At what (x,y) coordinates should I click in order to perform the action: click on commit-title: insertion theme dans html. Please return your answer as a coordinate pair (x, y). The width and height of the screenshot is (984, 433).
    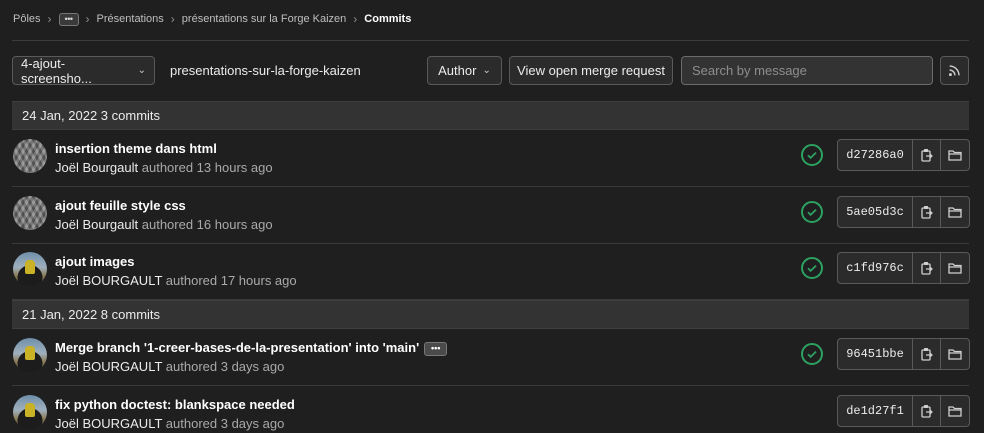
    Looking at the image, I should click on (136, 148).